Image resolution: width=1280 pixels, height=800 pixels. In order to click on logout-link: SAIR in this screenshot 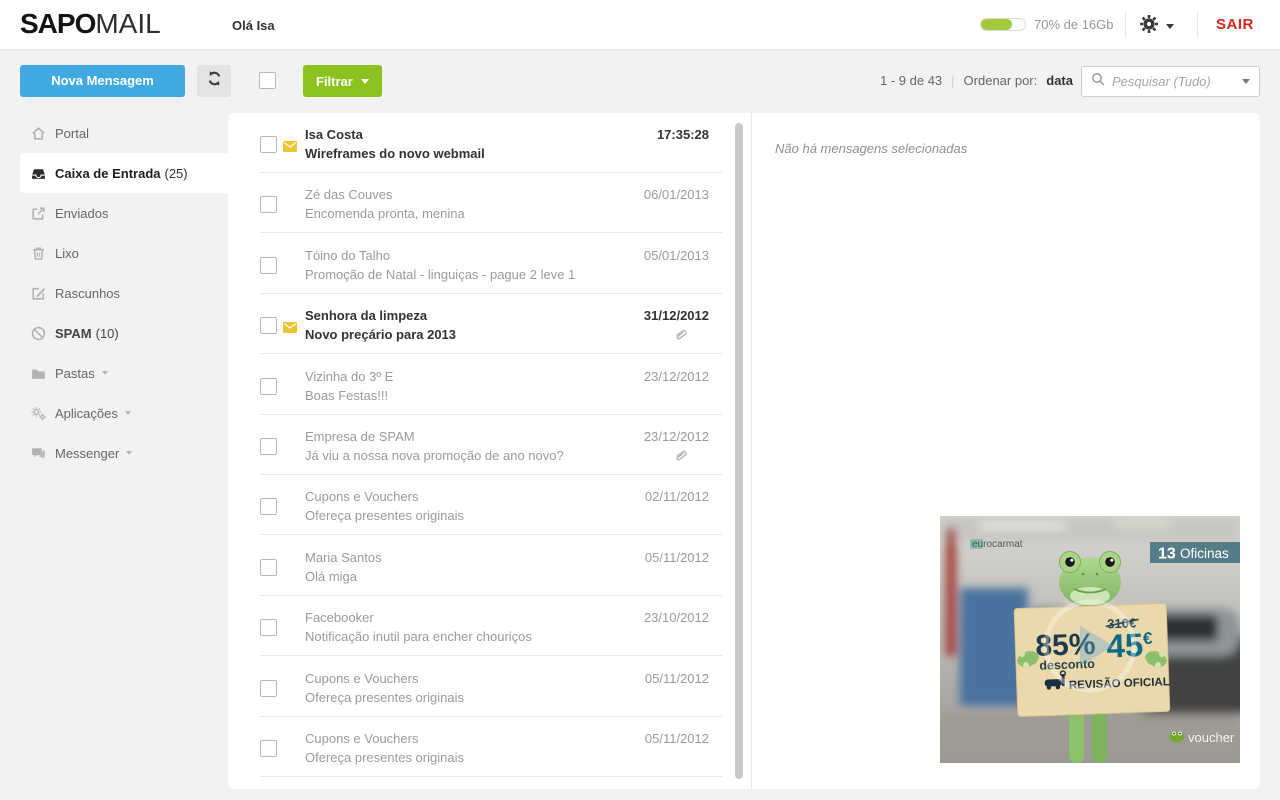, I will do `click(1235, 24)`.